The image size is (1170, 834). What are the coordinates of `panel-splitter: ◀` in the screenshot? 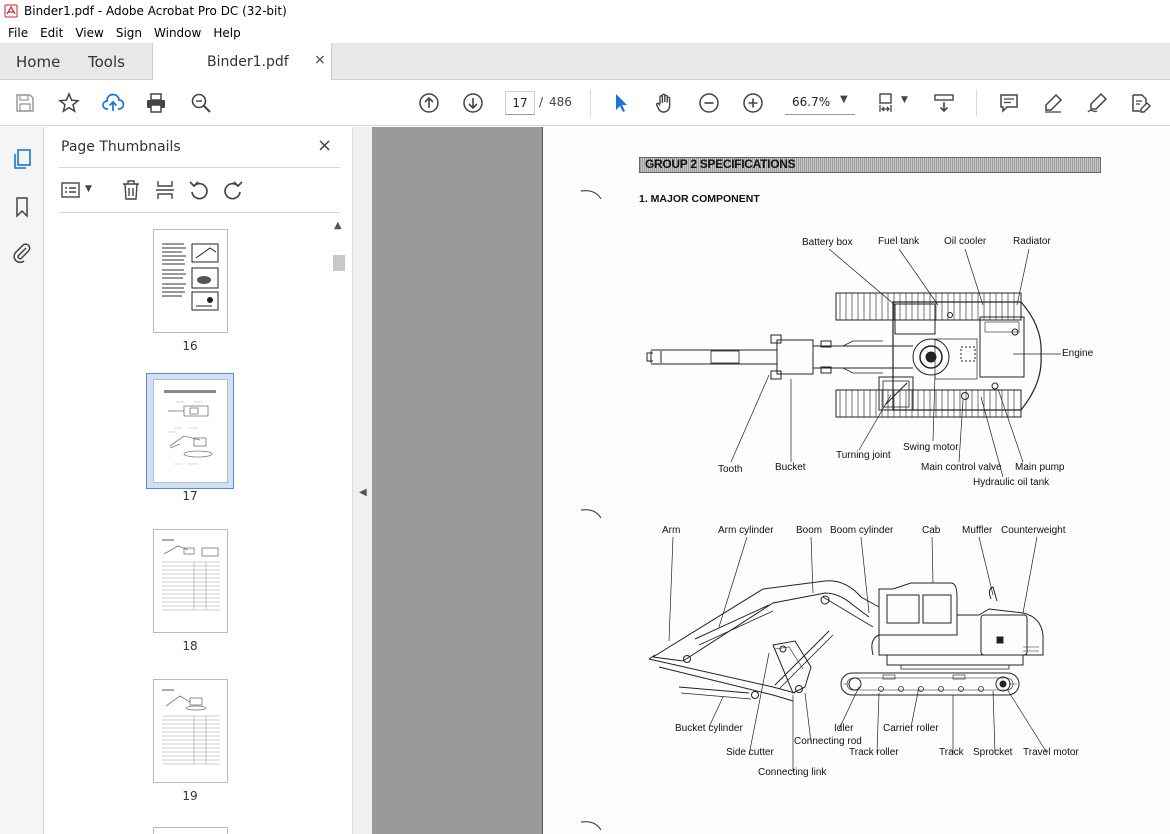 It's located at (362, 480).